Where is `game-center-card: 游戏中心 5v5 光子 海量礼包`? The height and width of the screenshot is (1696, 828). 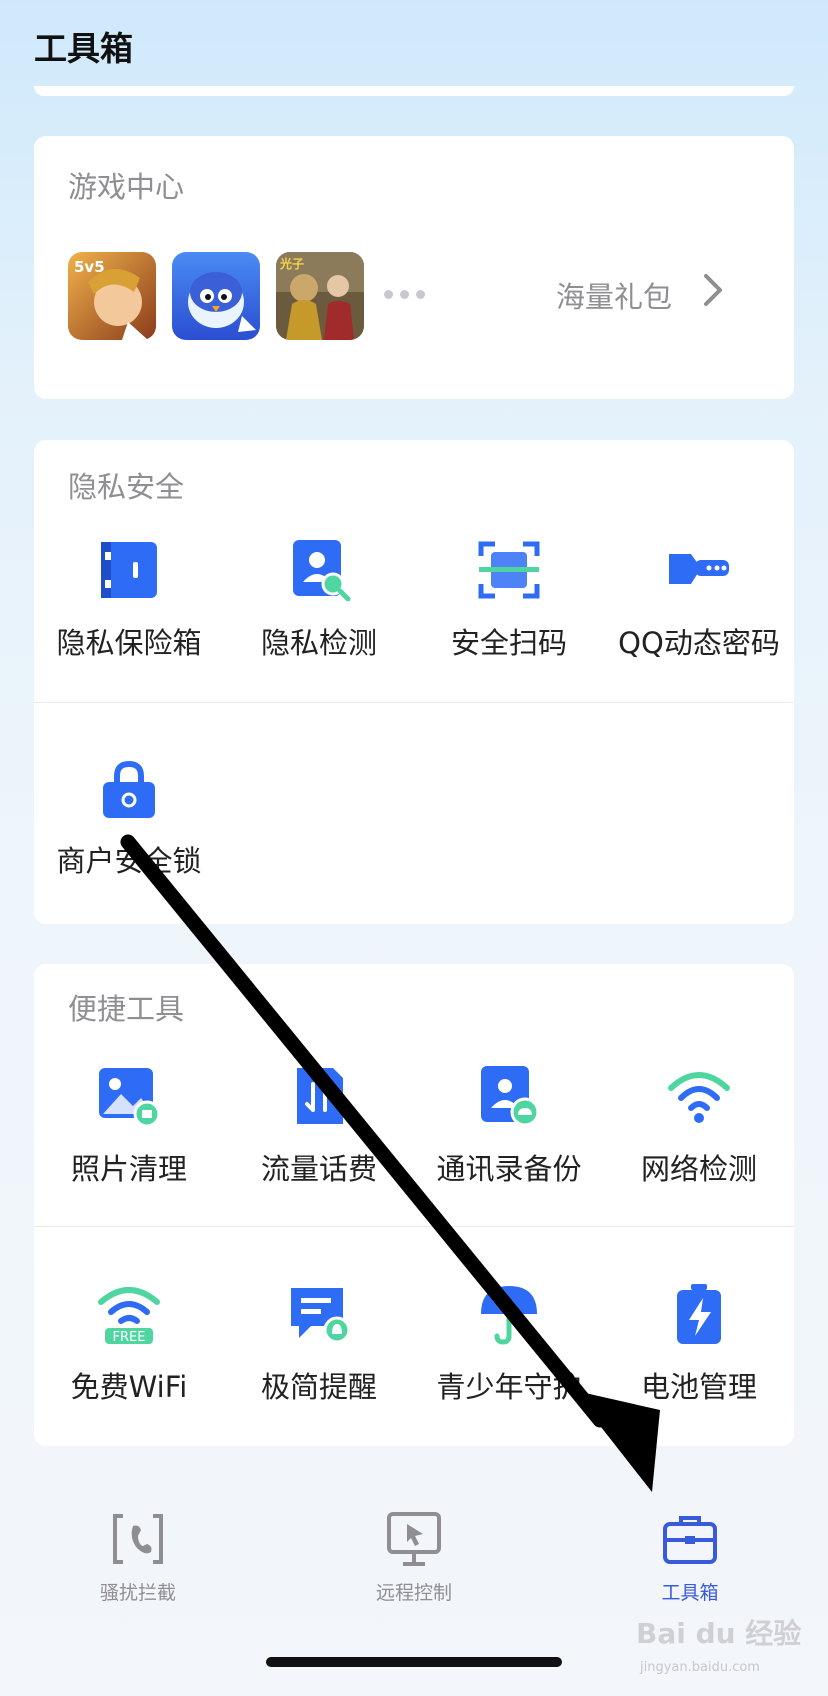 game-center-card: 游戏中心 5v5 光子 海量礼包 is located at coordinates (414, 267).